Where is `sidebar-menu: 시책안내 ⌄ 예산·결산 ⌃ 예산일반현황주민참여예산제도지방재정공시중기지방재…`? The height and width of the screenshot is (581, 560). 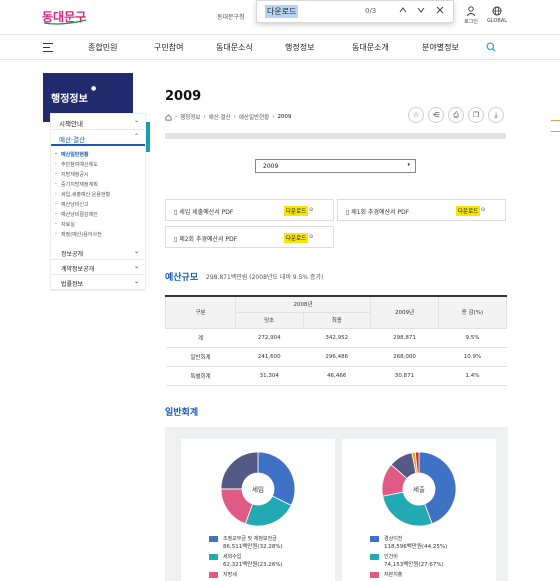
sidebar-menu: 시책안내 ⌄ 예산·결산 ⌃ 예산일반현황주민참여예산제도지방재정공시중기지방재… is located at coordinates (98, 202).